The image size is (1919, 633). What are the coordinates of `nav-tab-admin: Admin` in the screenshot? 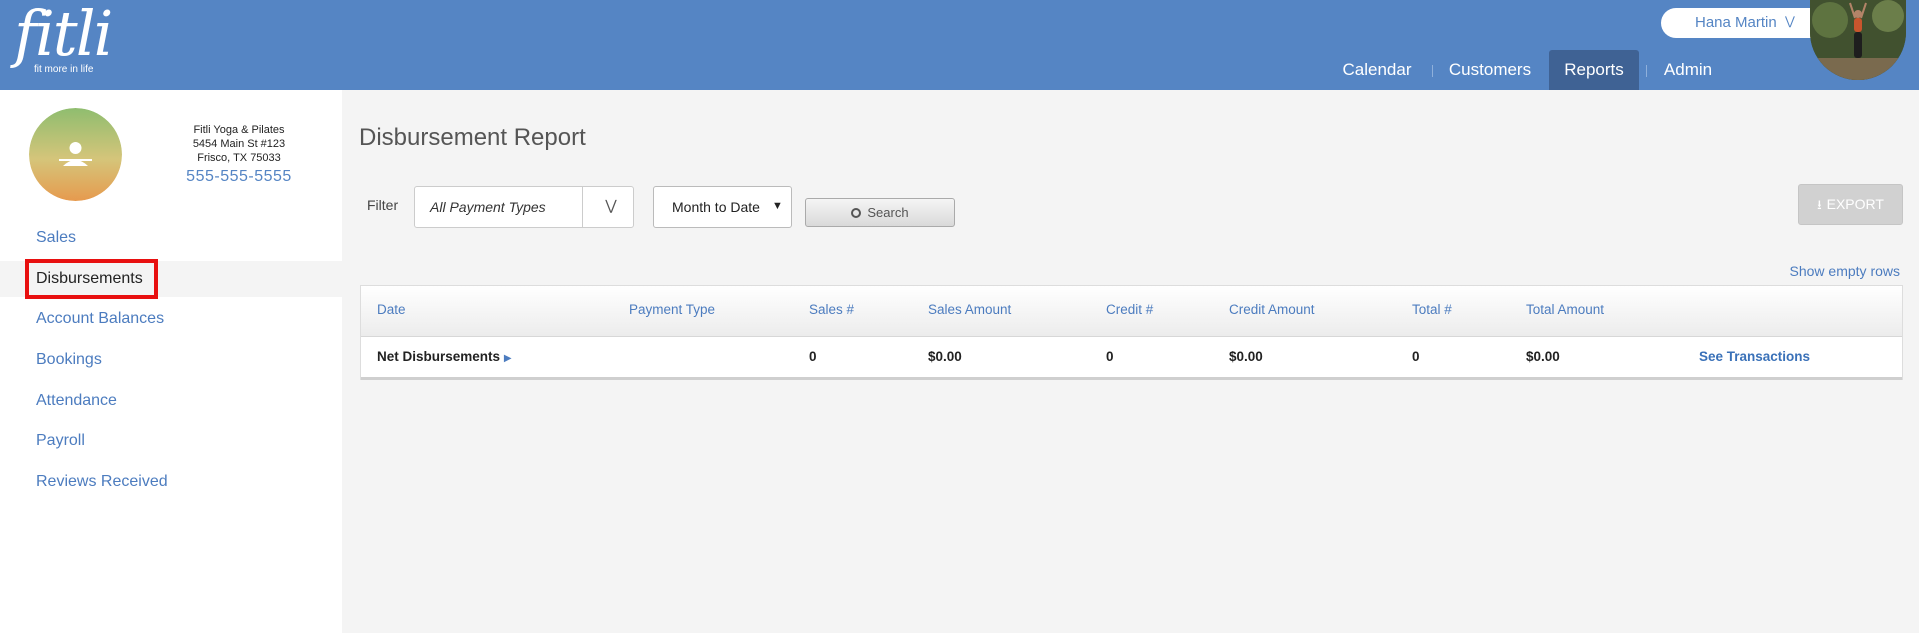 It's located at (1688, 70).